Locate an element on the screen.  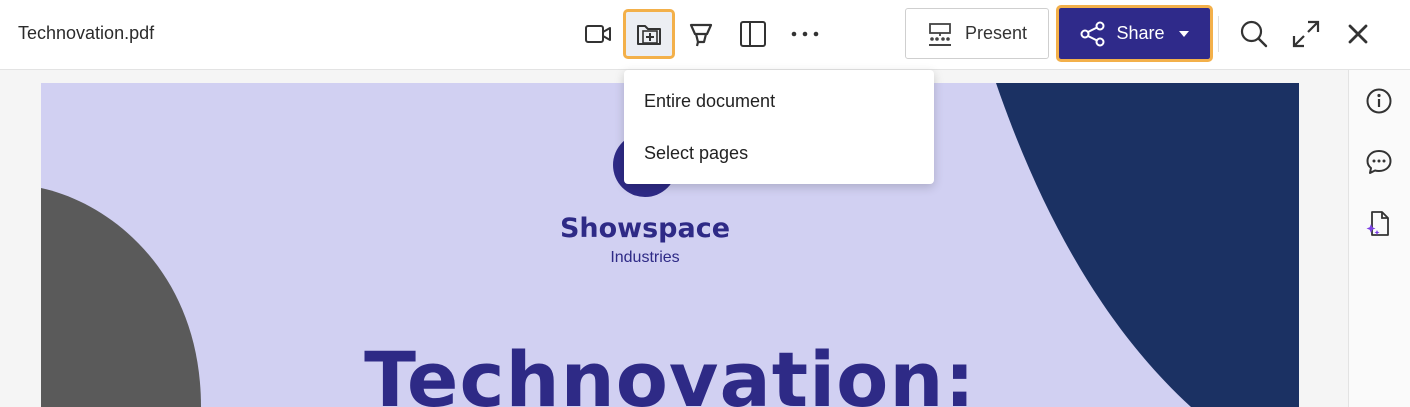
close-button is located at coordinates (1358, 34).